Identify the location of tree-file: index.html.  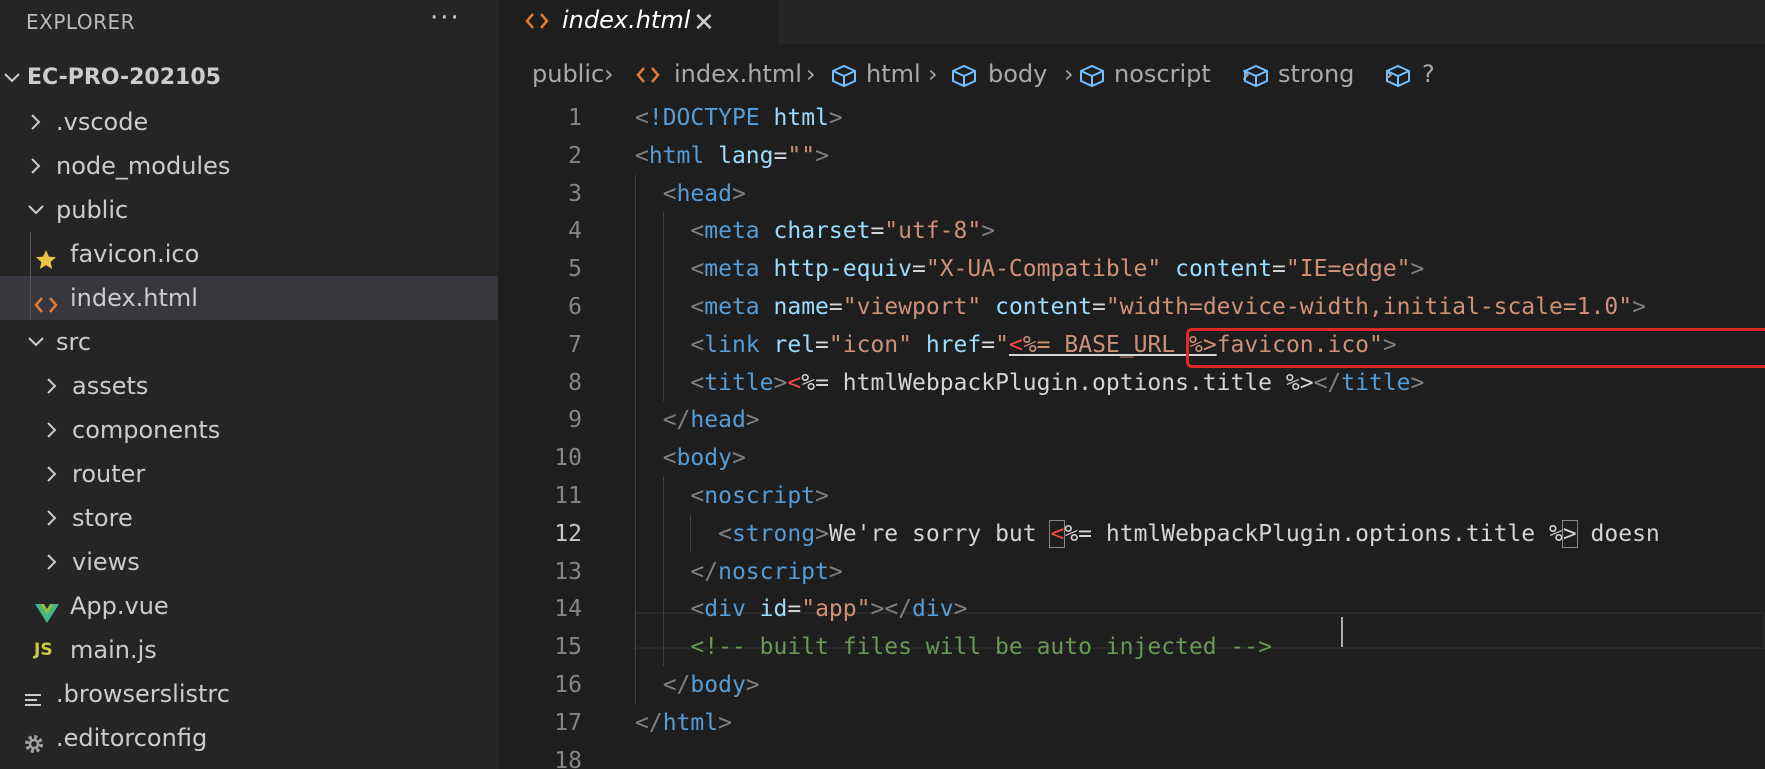
(249, 298).